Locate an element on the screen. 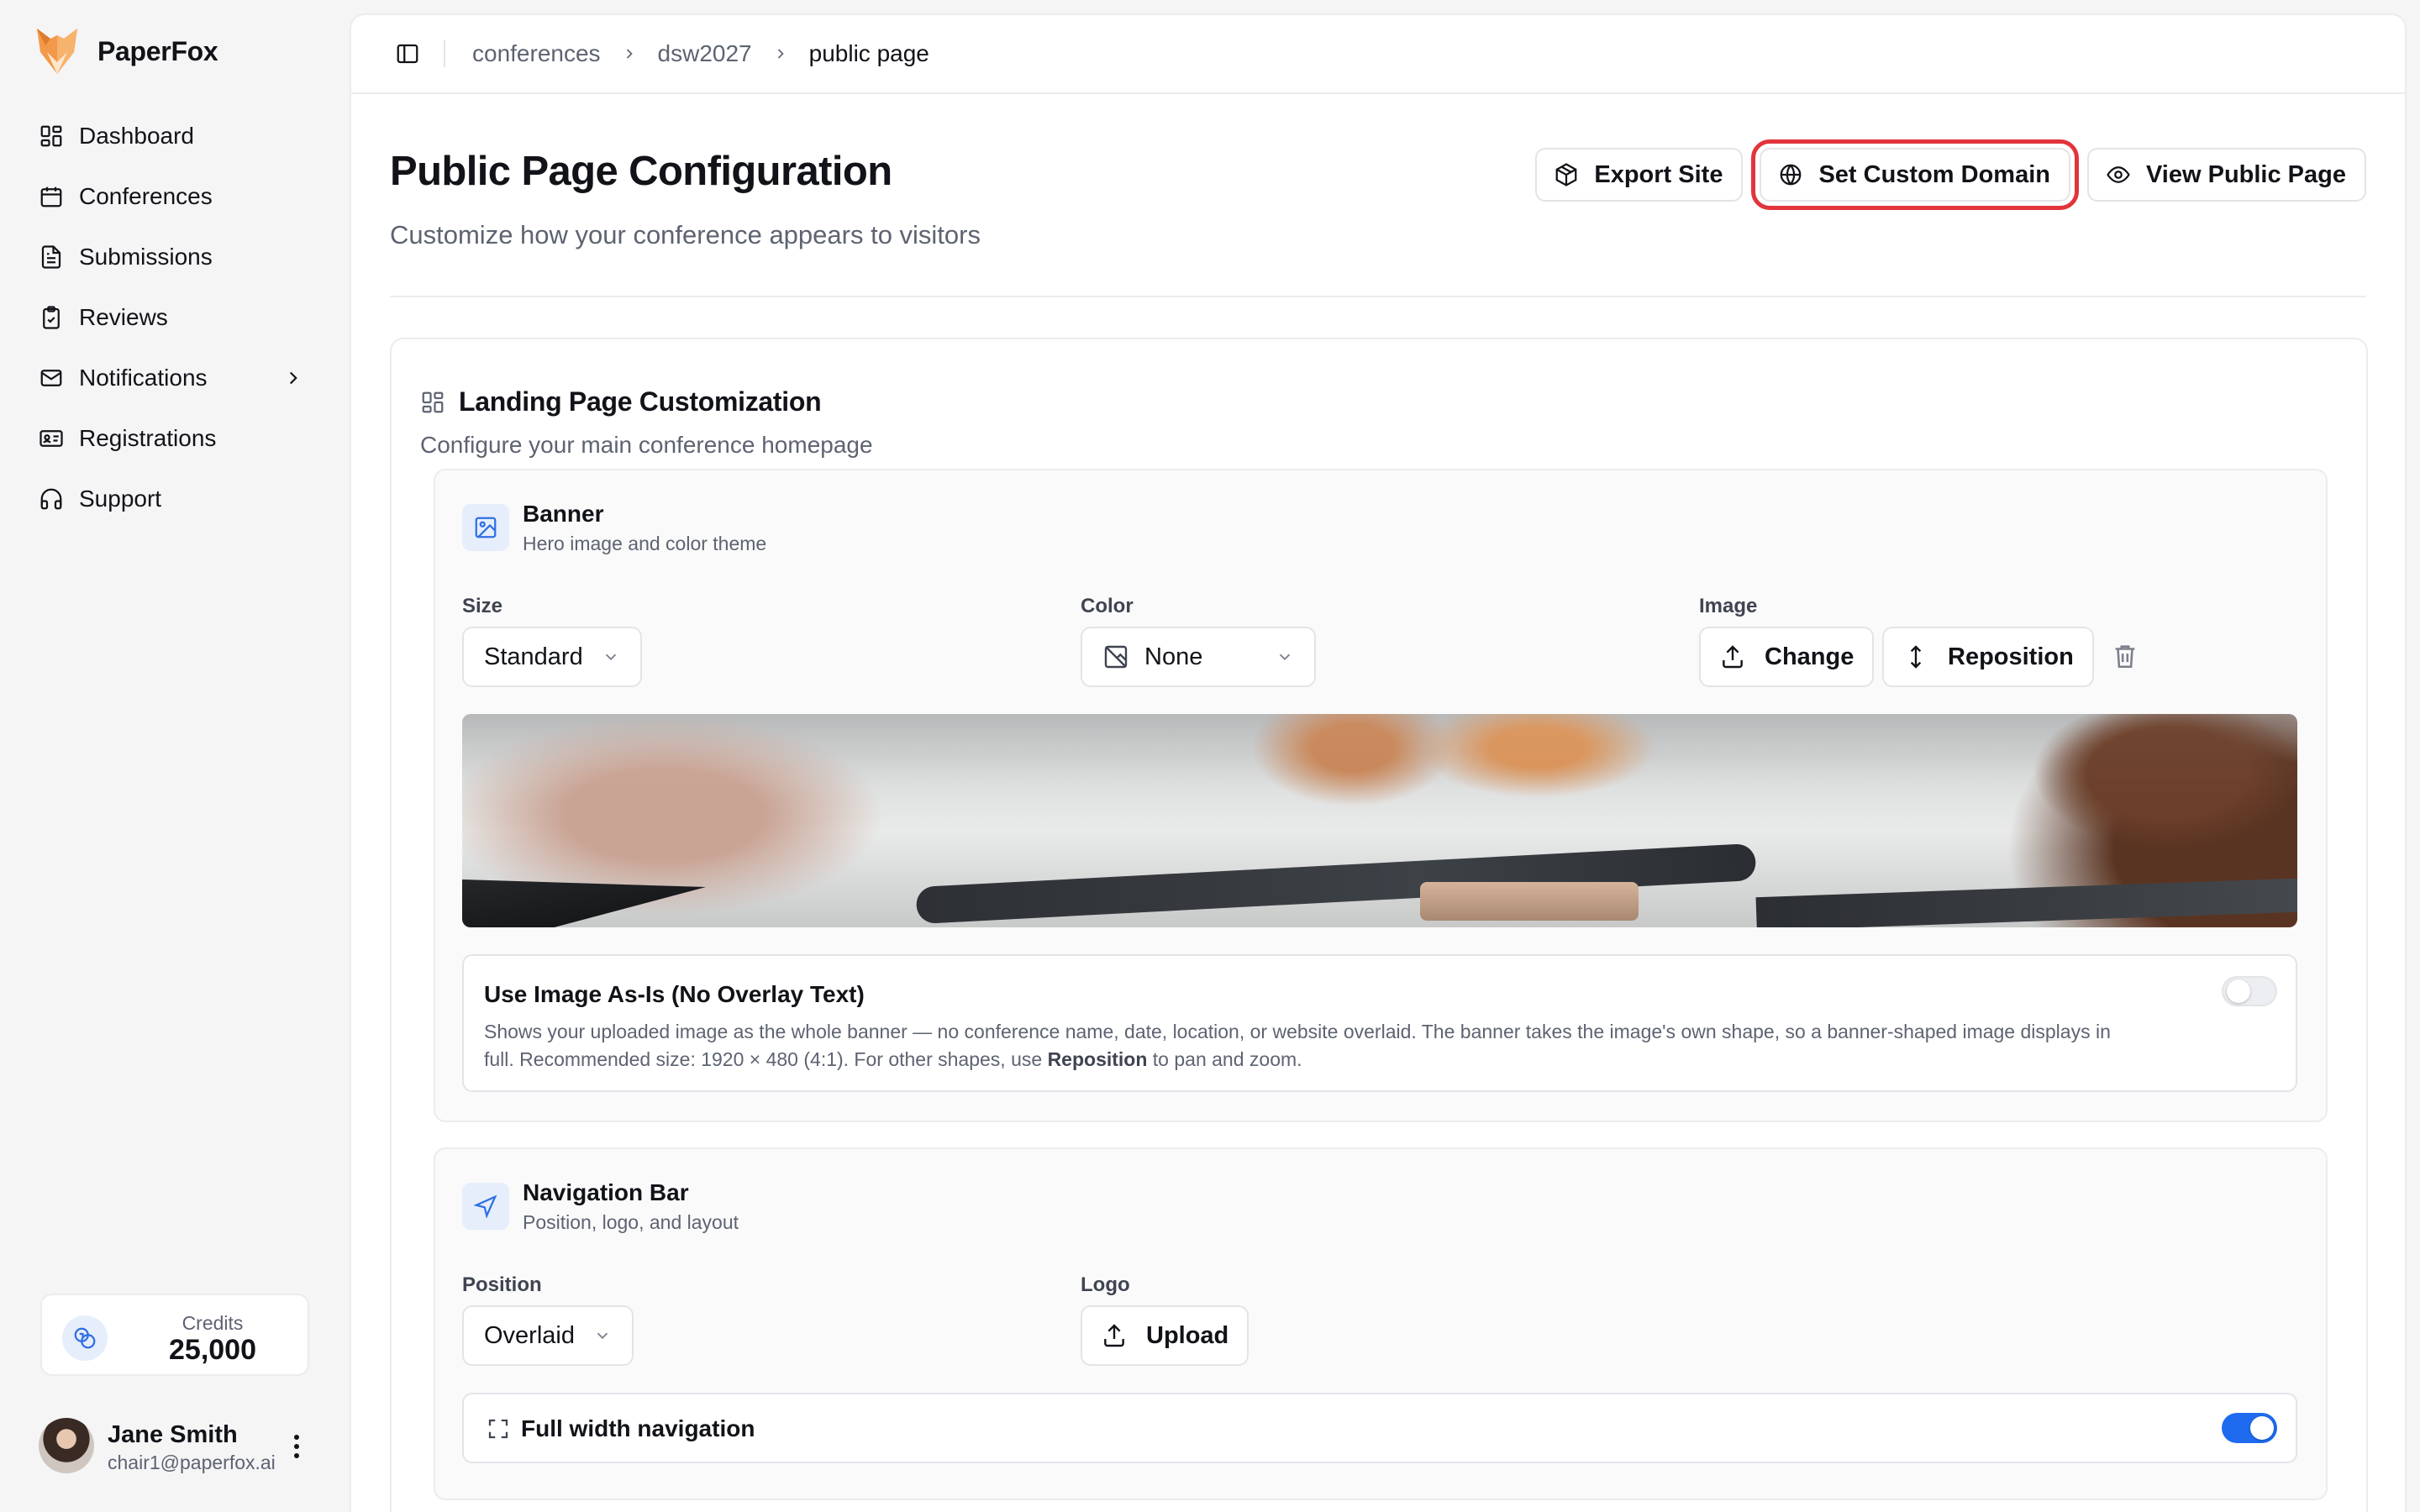 This screenshot has width=2420, height=1512. color-select: None is located at coordinates (1198, 657).